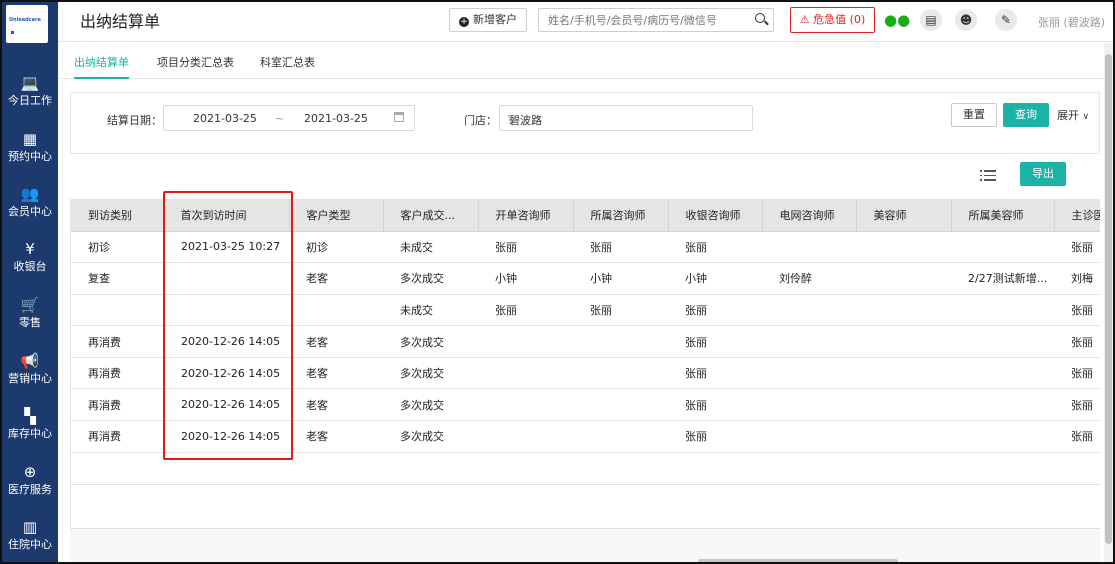  What do you see at coordinates (101, 61) in the screenshot?
I see `tab-cashier-statement: 出纳结算单` at bounding box center [101, 61].